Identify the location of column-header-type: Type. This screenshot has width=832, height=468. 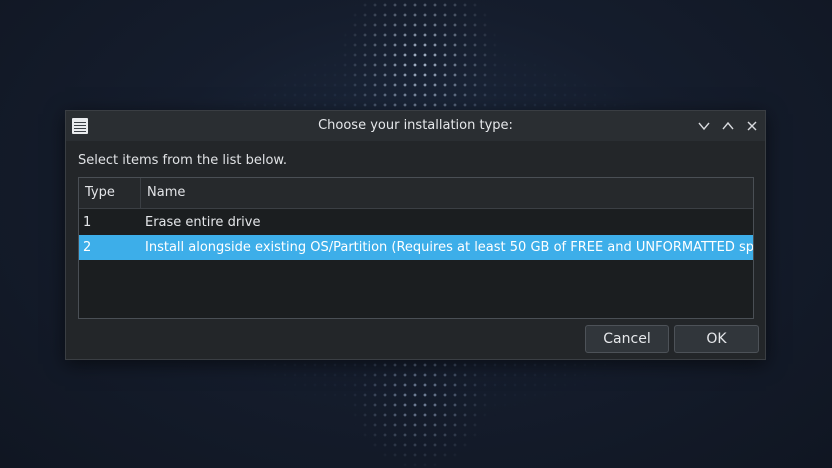
(110, 193).